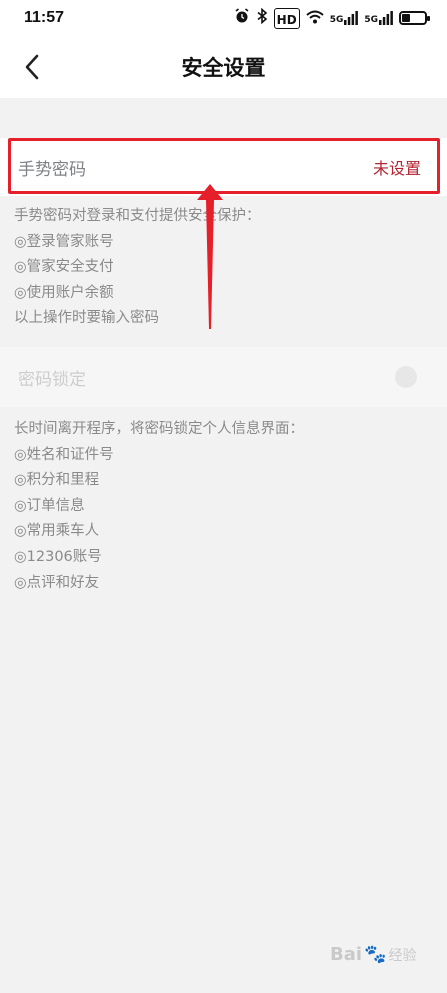  What do you see at coordinates (57, 531) in the screenshot?
I see `description-line: ◎常用乘车人` at bounding box center [57, 531].